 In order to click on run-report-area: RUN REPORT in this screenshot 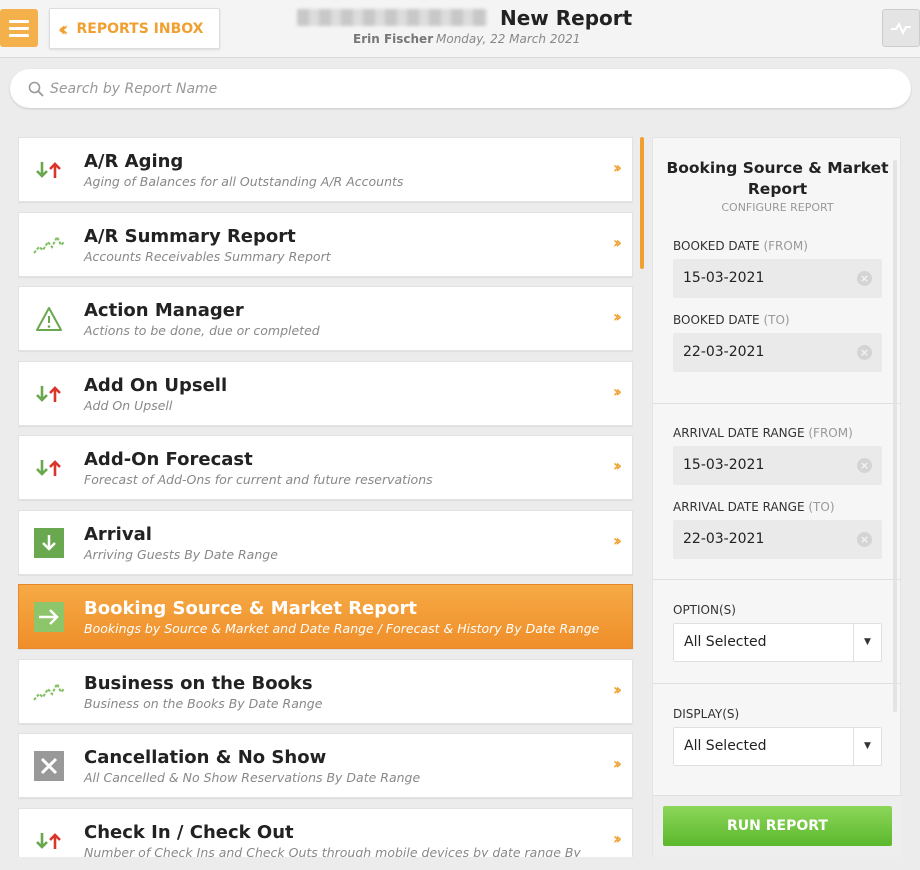, I will do `click(777, 826)`.